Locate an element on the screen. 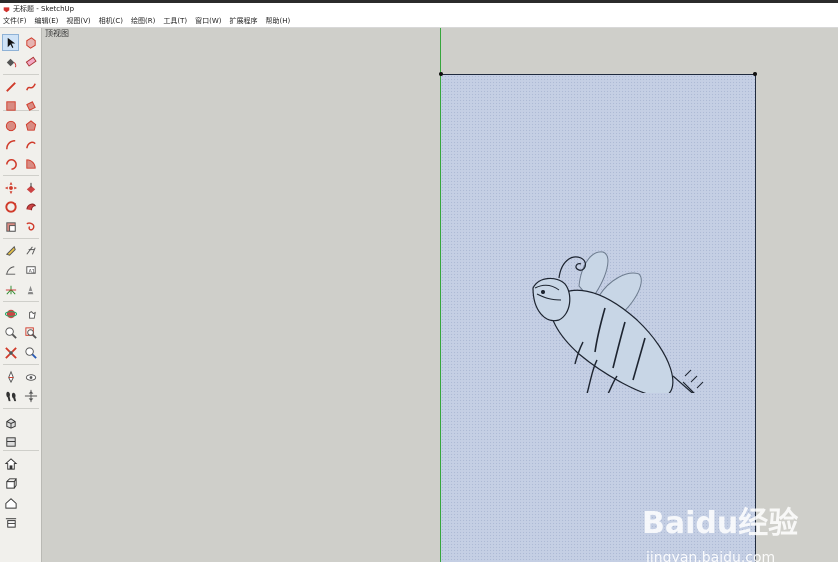  scale-tool-icon is located at coordinates (10, 226).